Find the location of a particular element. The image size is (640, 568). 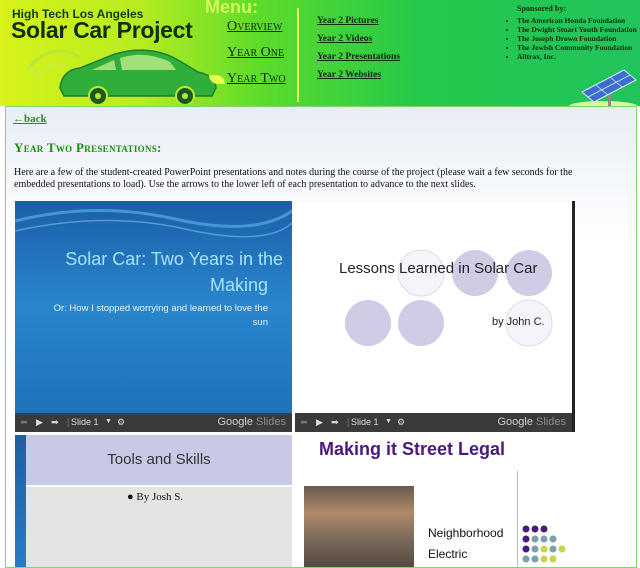

back-label: back is located at coordinates (35, 119).